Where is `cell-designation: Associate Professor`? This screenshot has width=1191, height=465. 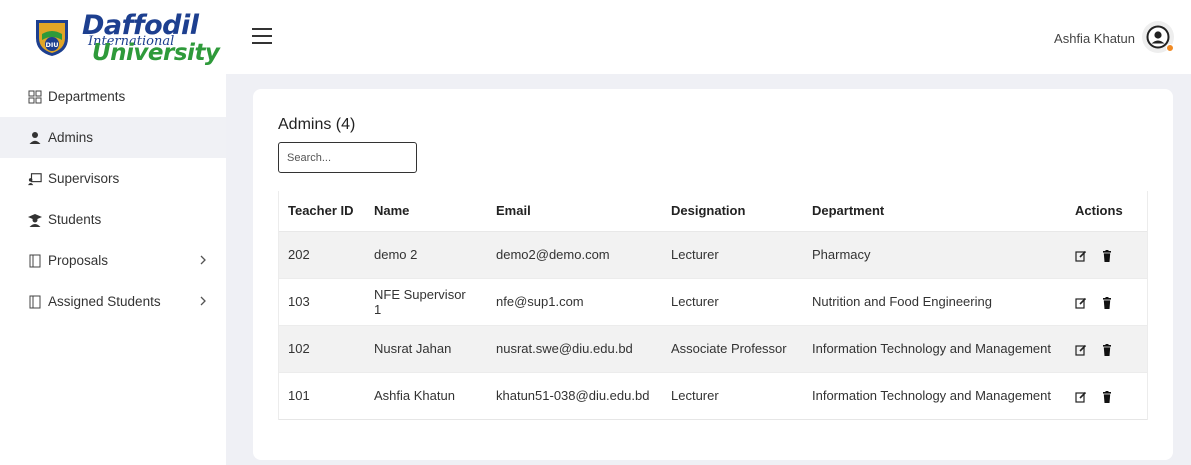
cell-designation: Associate Professor is located at coordinates (729, 348).